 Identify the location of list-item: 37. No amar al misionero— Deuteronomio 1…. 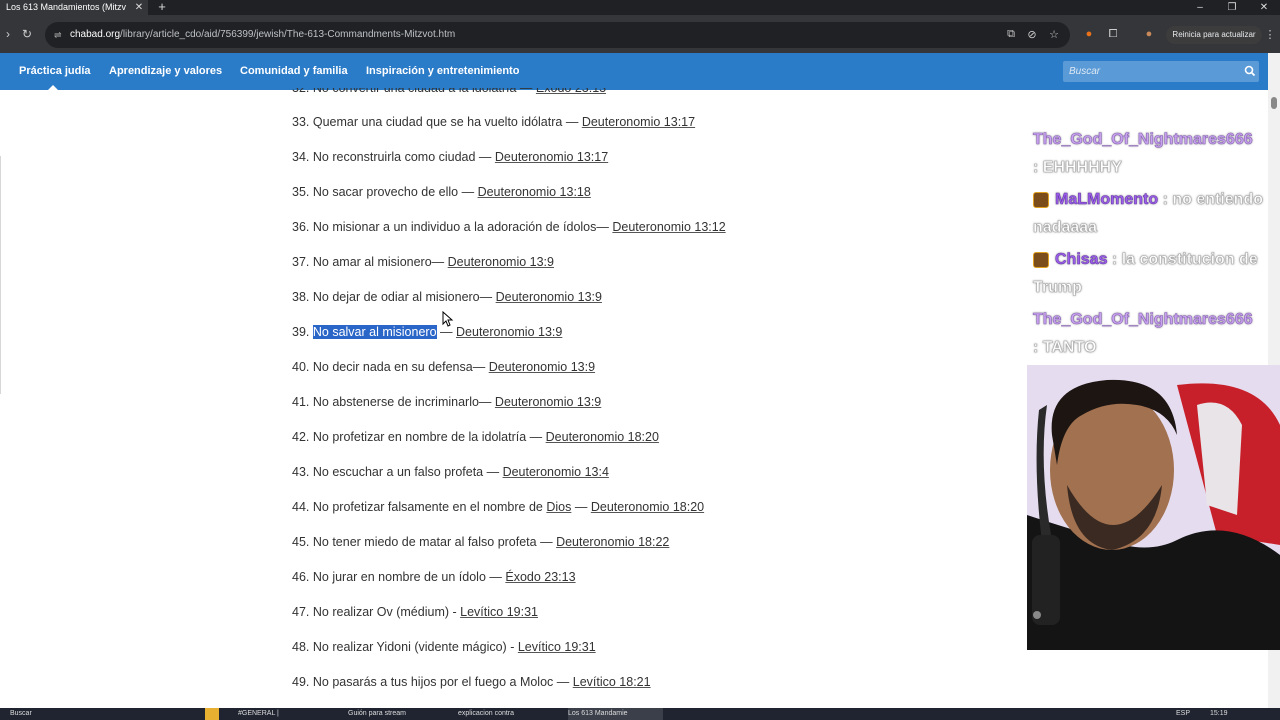
(423, 262).